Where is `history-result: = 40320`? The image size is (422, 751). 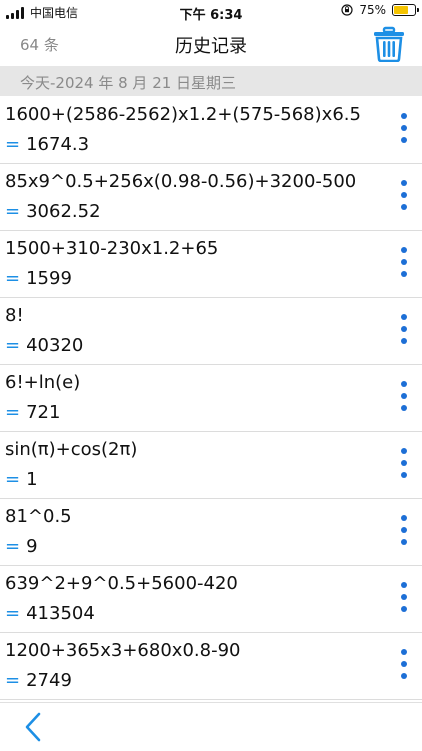 history-result: = 40320 is located at coordinates (44, 345).